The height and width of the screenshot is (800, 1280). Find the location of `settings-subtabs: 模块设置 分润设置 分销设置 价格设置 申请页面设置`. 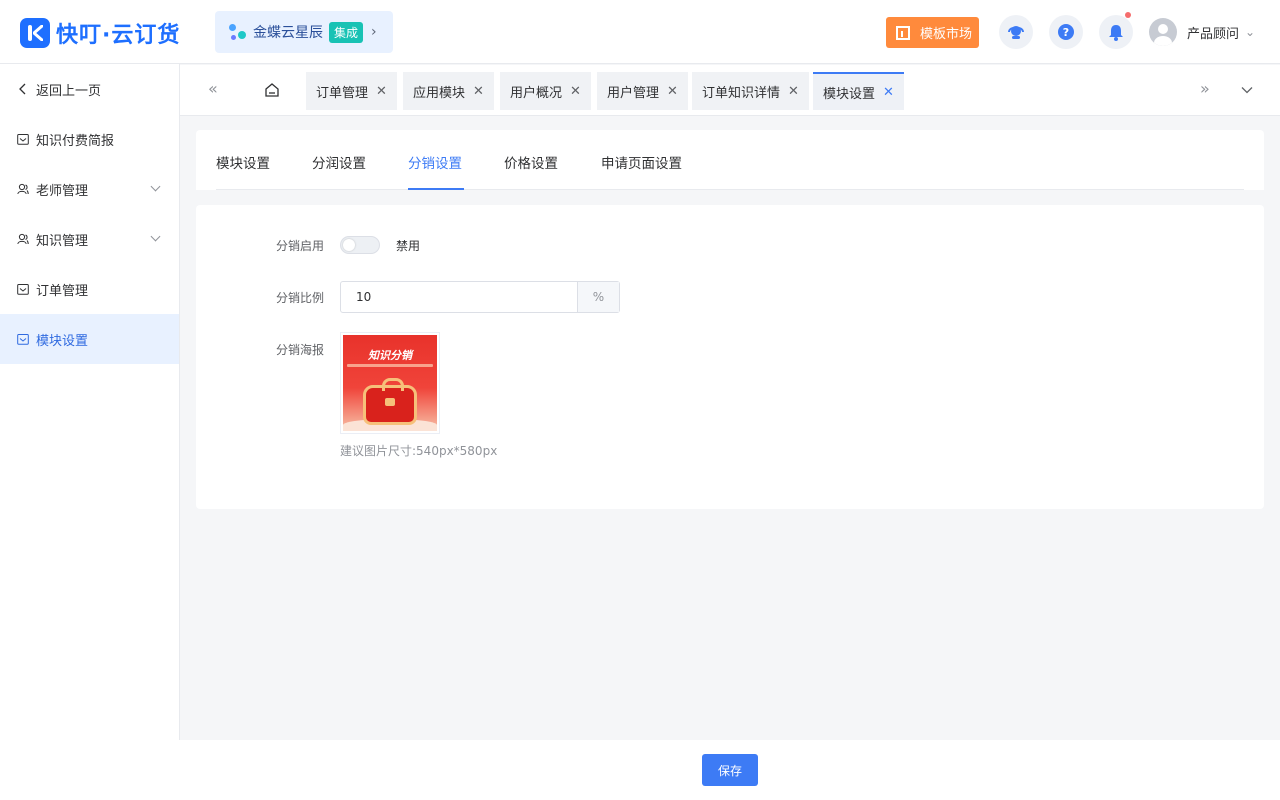

settings-subtabs: 模块设置 分润设置 分销设置 价格设置 申请页面设置 is located at coordinates (730, 160).